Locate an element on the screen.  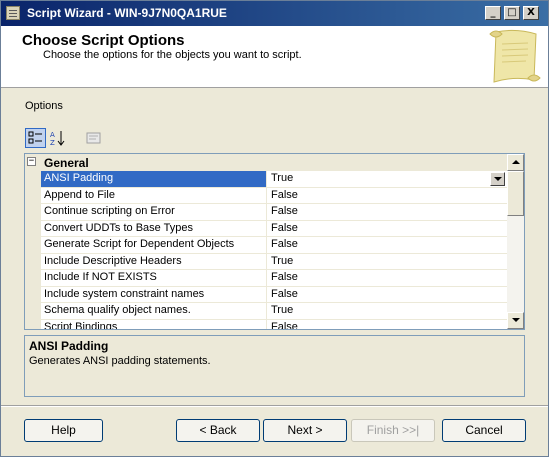
minimize-button: _ is located at coordinates (493, 13).